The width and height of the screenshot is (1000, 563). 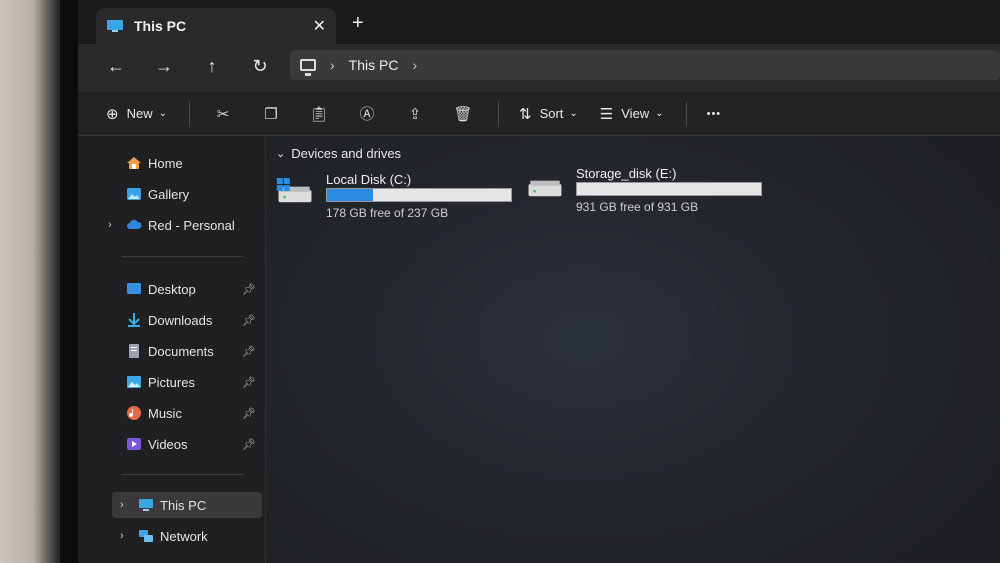 What do you see at coordinates (294, 190) in the screenshot?
I see `windows-drive-icon` at bounding box center [294, 190].